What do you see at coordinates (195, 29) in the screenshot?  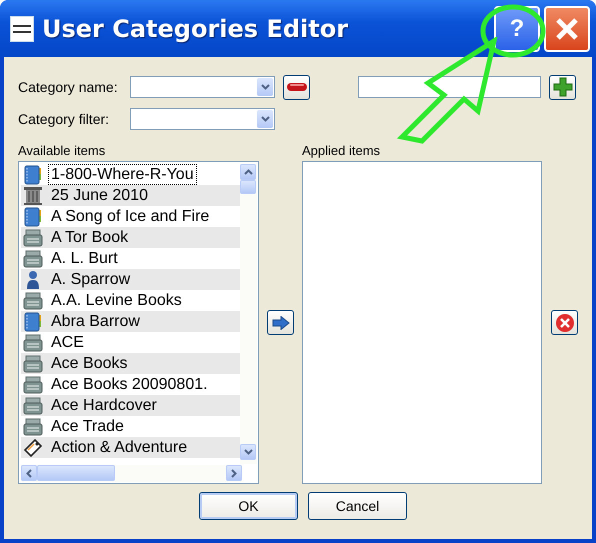 I see `window-title: User Categories Editor` at bounding box center [195, 29].